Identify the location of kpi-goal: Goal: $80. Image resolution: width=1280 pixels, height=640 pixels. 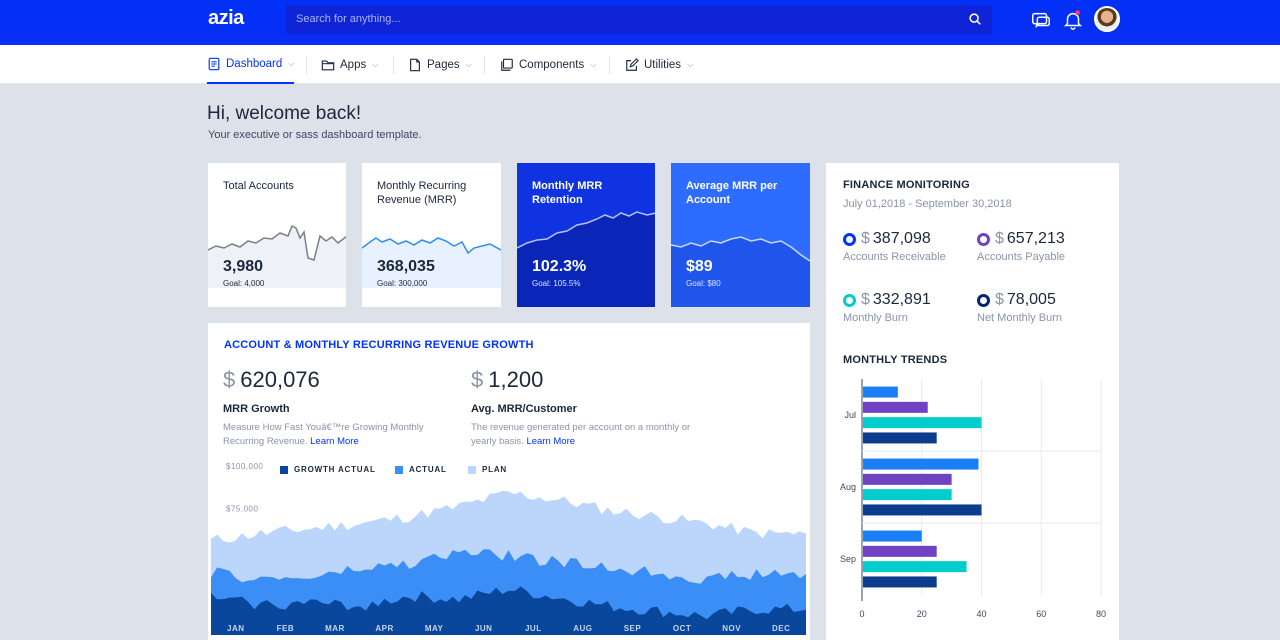
(703, 283).